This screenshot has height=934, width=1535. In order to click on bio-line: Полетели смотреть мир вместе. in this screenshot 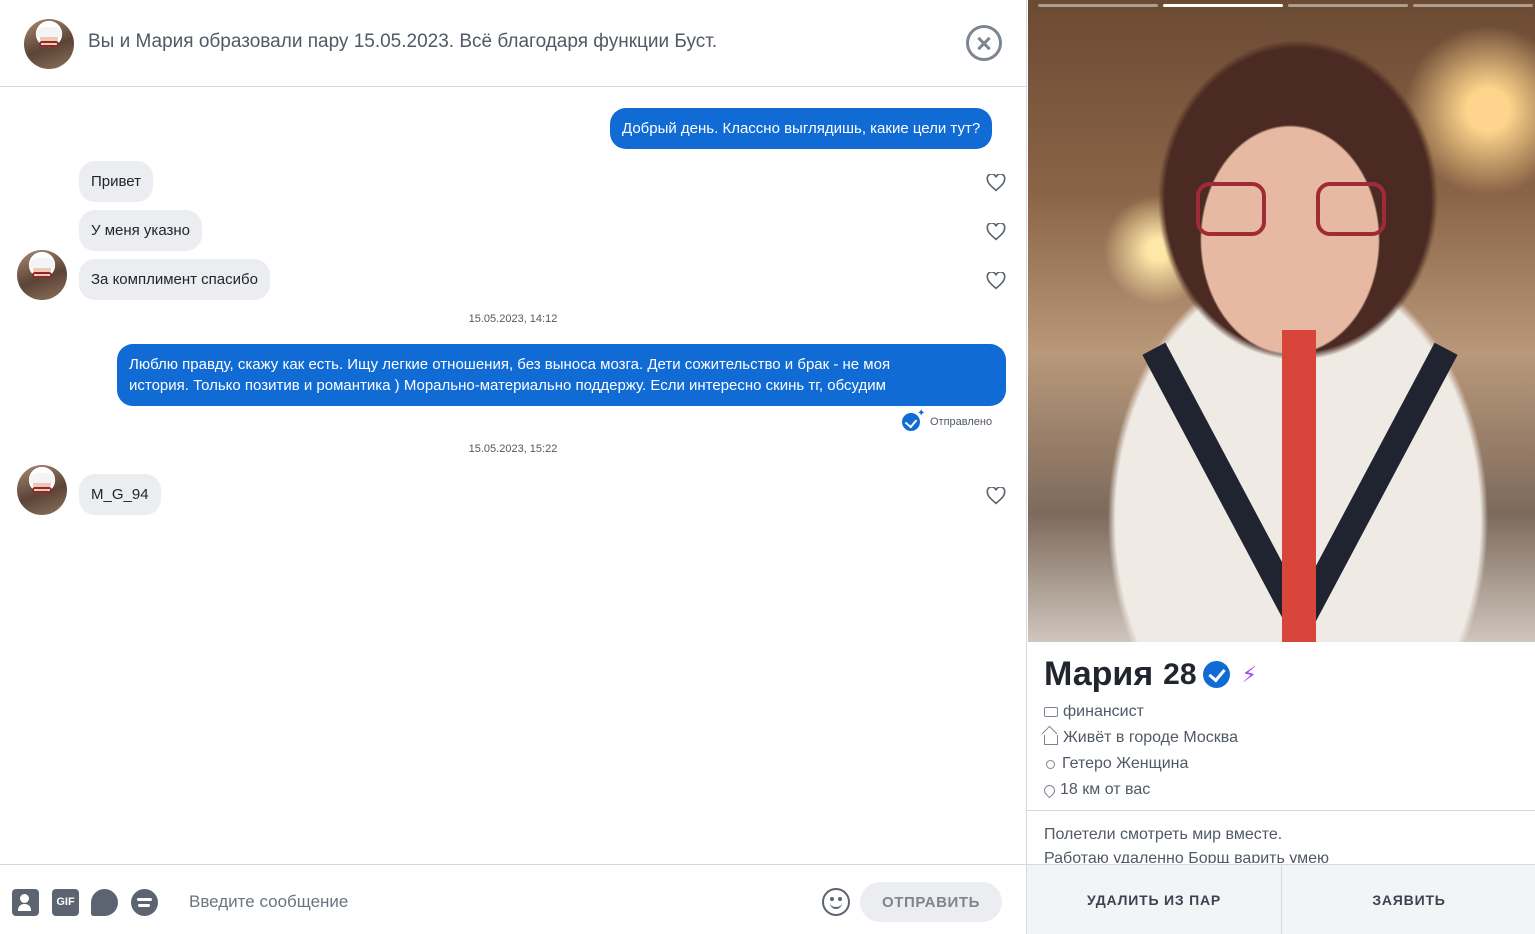, I will do `click(1163, 834)`.